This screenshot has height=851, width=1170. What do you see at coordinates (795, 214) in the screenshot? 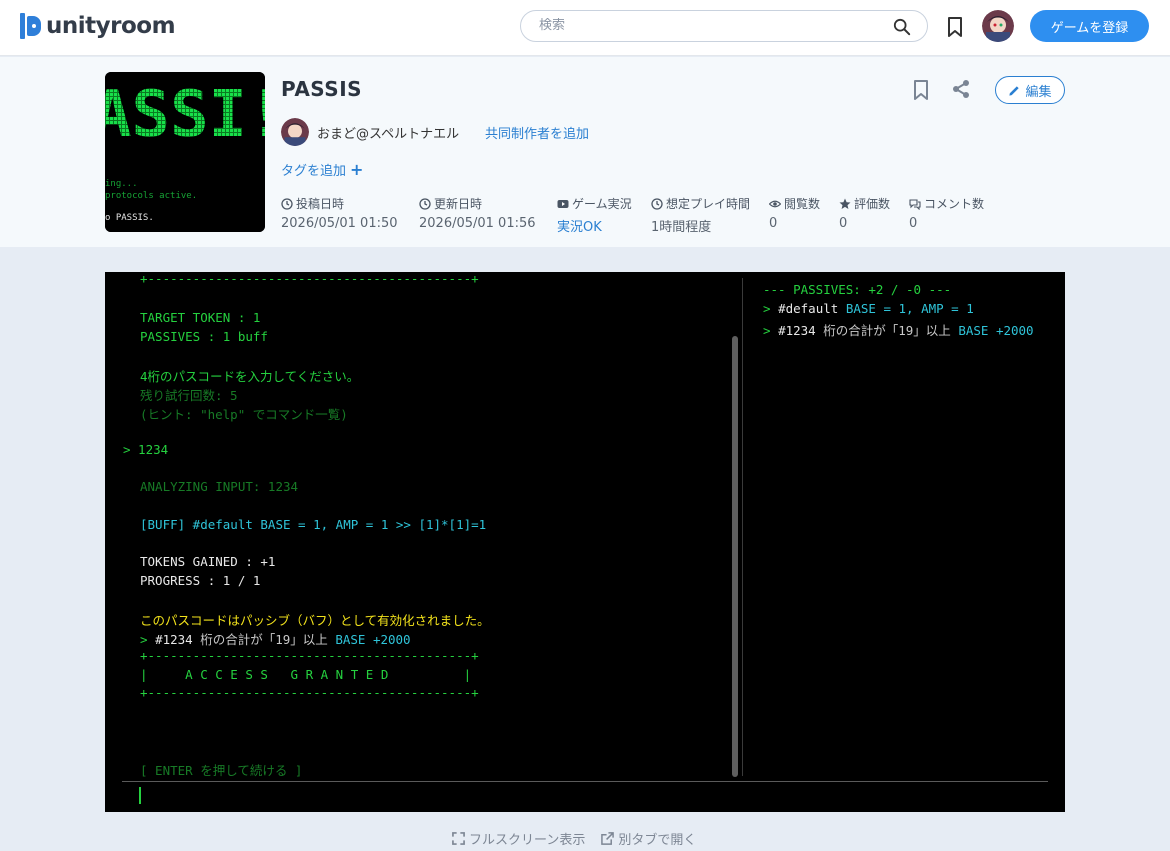
I see `stat-views: 閲覧数 0` at bounding box center [795, 214].